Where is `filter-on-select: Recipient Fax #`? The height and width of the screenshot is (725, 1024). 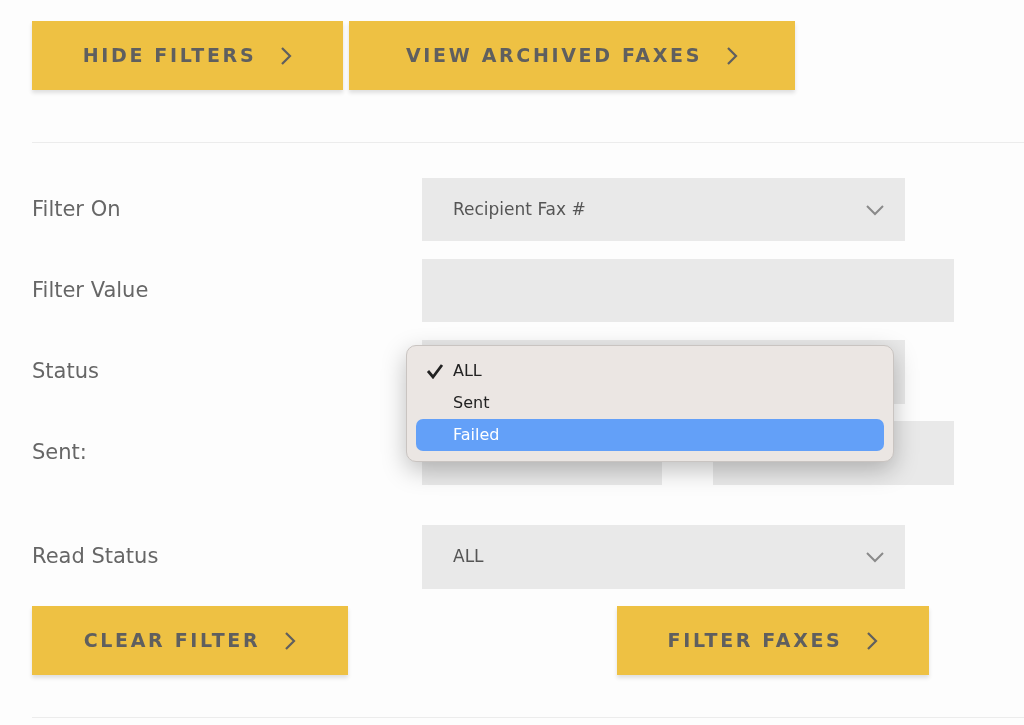
filter-on-select: Recipient Fax # is located at coordinates (663, 209).